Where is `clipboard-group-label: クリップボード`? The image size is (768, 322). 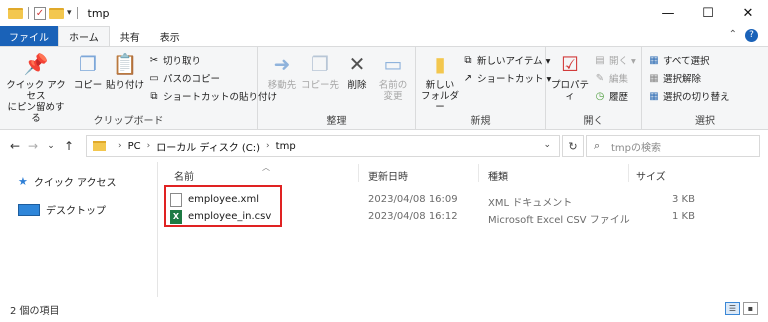 clipboard-group-label: クリップボード is located at coordinates (128, 121).